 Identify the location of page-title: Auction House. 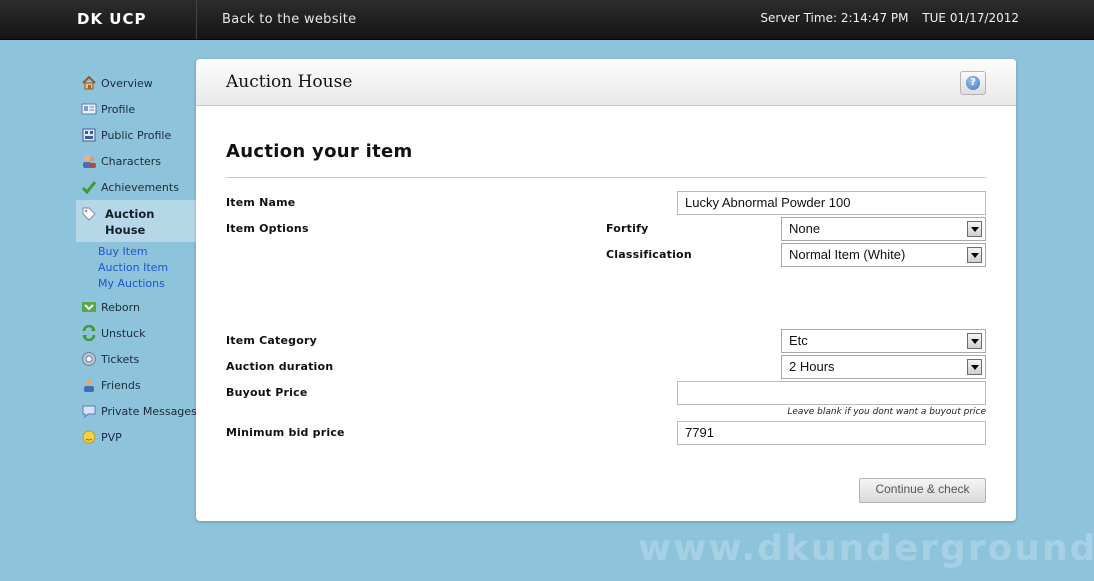
(289, 82).